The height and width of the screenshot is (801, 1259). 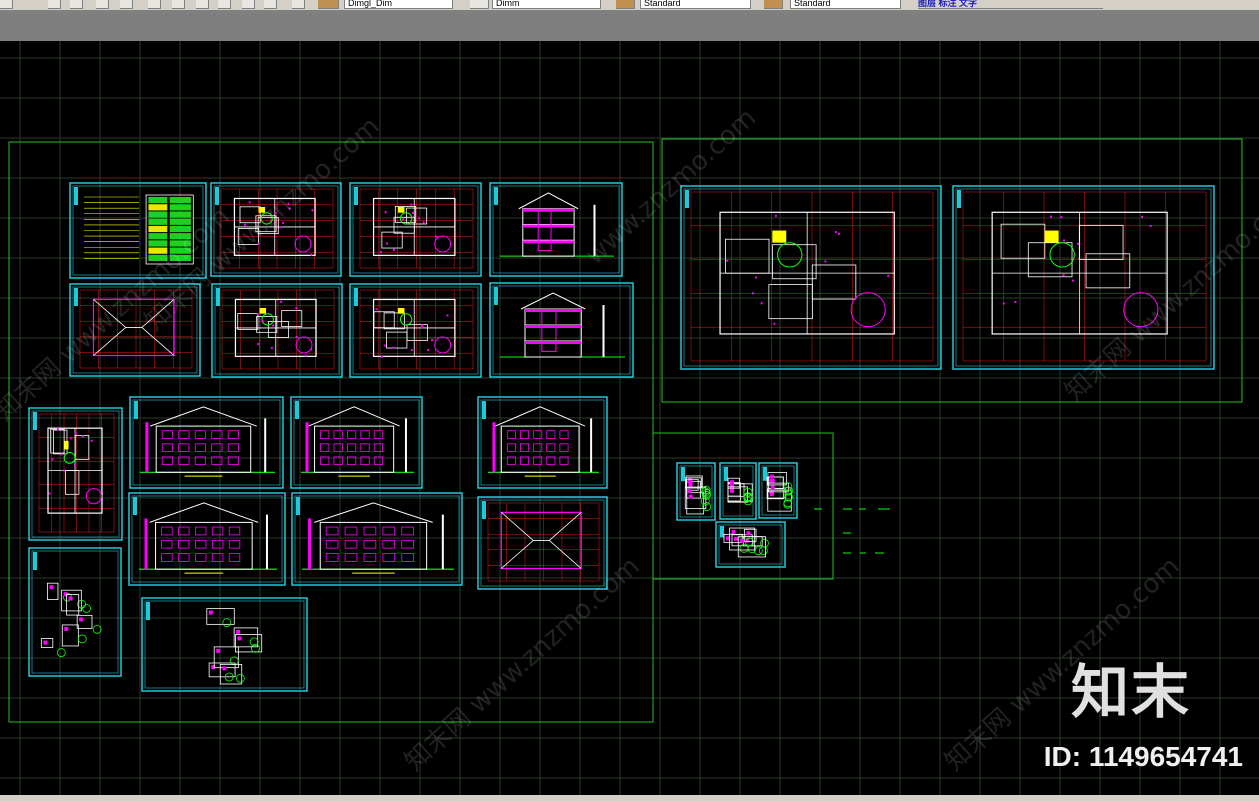 What do you see at coordinates (1010, 4) in the screenshot?
I see `custom-tools: 图层 标注 文字` at bounding box center [1010, 4].